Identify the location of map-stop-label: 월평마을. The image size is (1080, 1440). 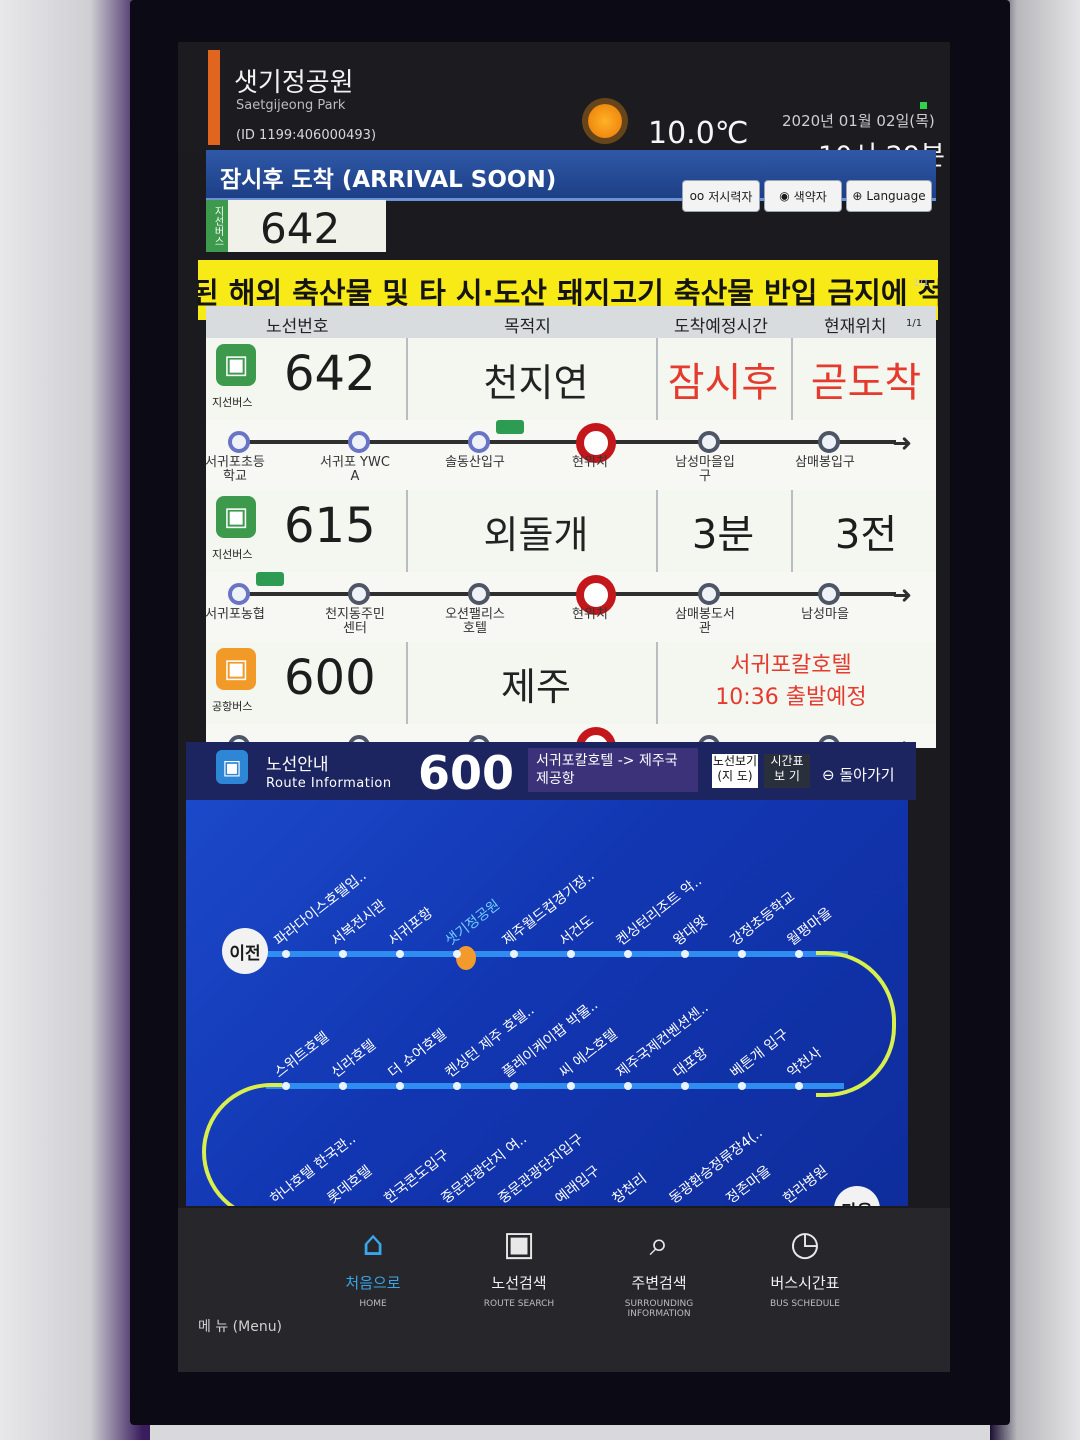
(809, 926).